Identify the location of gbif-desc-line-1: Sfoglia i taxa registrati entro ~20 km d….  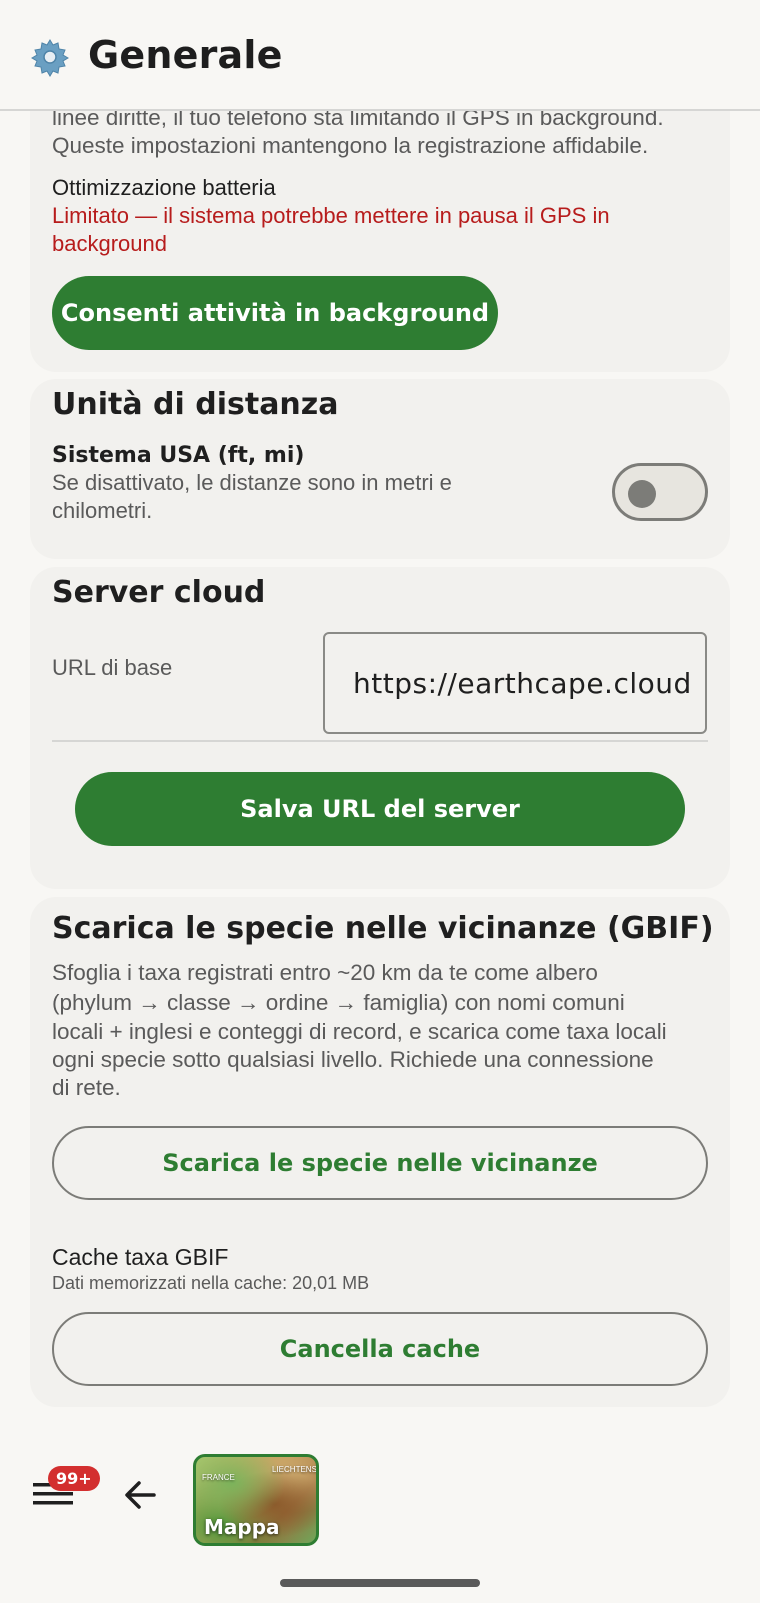
(325, 972).